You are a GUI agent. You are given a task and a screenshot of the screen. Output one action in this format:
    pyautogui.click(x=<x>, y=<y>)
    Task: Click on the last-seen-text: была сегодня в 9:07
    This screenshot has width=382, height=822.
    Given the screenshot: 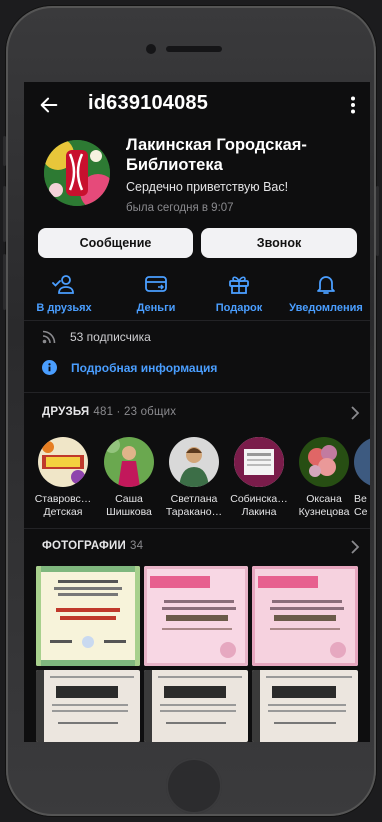 What is the action you would take?
    pyautogui.click(x=180, y=208)
    